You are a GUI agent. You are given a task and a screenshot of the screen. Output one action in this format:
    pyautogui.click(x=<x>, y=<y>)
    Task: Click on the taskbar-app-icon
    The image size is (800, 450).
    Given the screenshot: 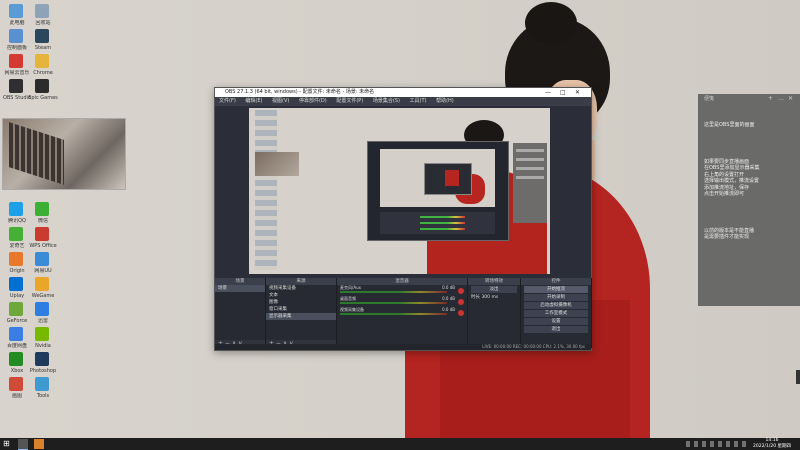 What is the action you would take?
    pyautogui.click(x=39, y=444)
    